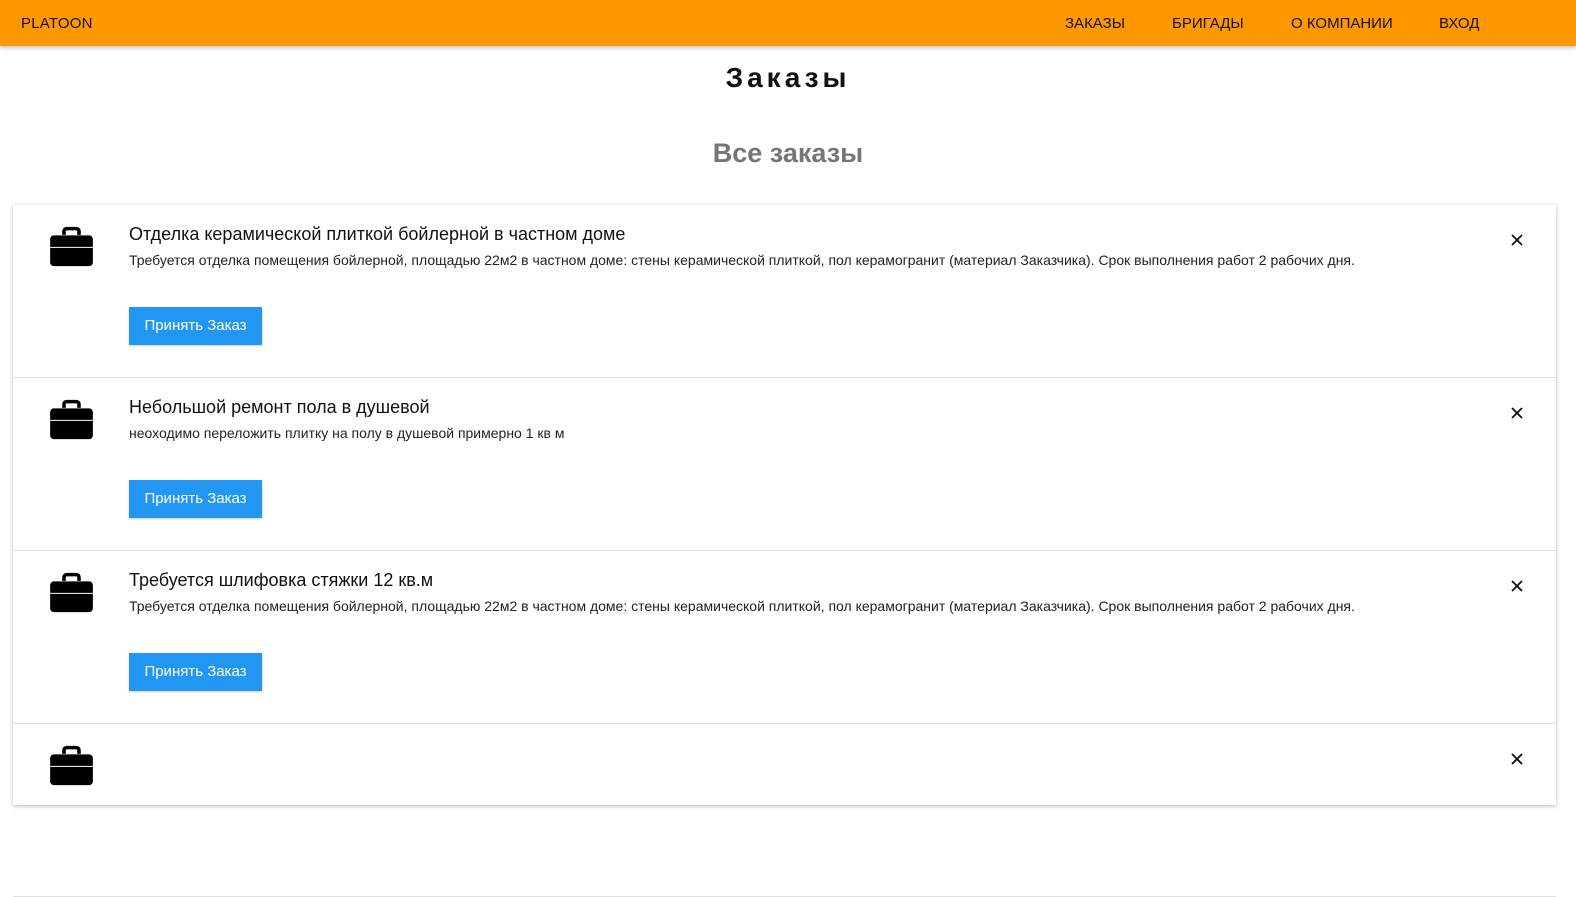  Describe the element at coordinates (1095, 23) in the screenshot. I see `nav-link-orders: ЗАКАЗЫ` at that location.